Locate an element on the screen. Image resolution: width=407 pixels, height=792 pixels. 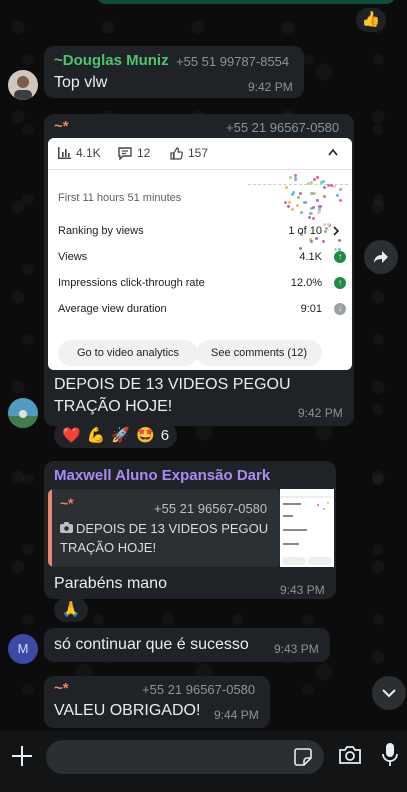
previous-message-reaction: 👍 is located at coordinates (371, 20).